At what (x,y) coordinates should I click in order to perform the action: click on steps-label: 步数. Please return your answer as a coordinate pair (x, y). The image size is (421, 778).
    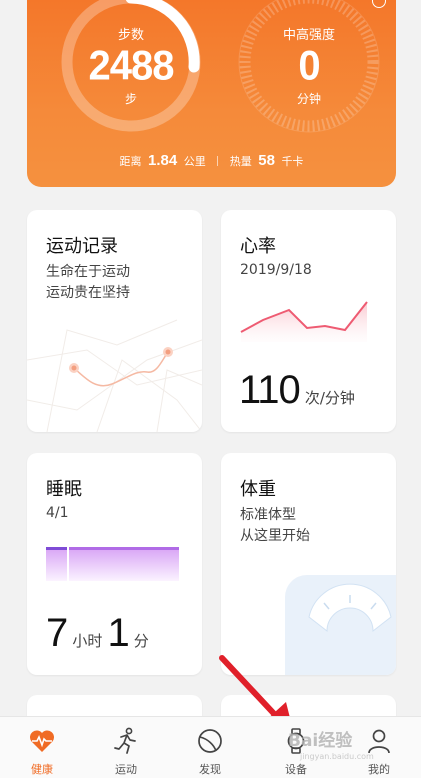
    Looking at the image, I should click on (130, 35).